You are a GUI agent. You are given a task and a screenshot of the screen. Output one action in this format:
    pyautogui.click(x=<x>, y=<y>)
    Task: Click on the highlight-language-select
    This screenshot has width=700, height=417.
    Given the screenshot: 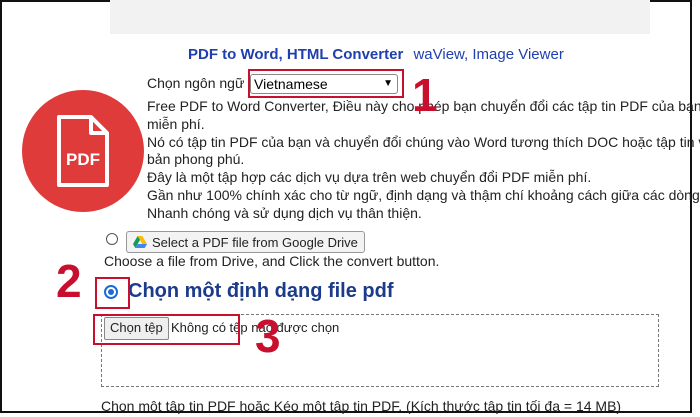 What is the action you would take?
    pyautogui.click(x=326, y=83)
    